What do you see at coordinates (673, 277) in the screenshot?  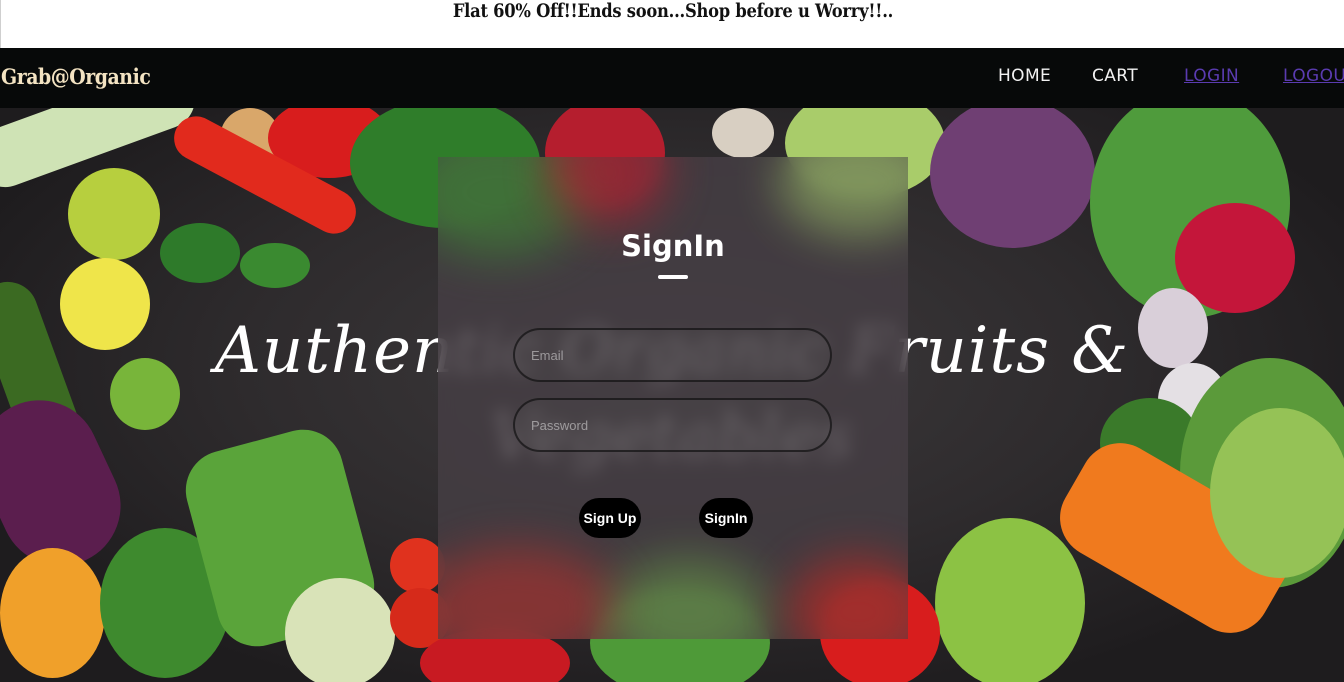 I see `title-underline` at bounding box center [673, 277].